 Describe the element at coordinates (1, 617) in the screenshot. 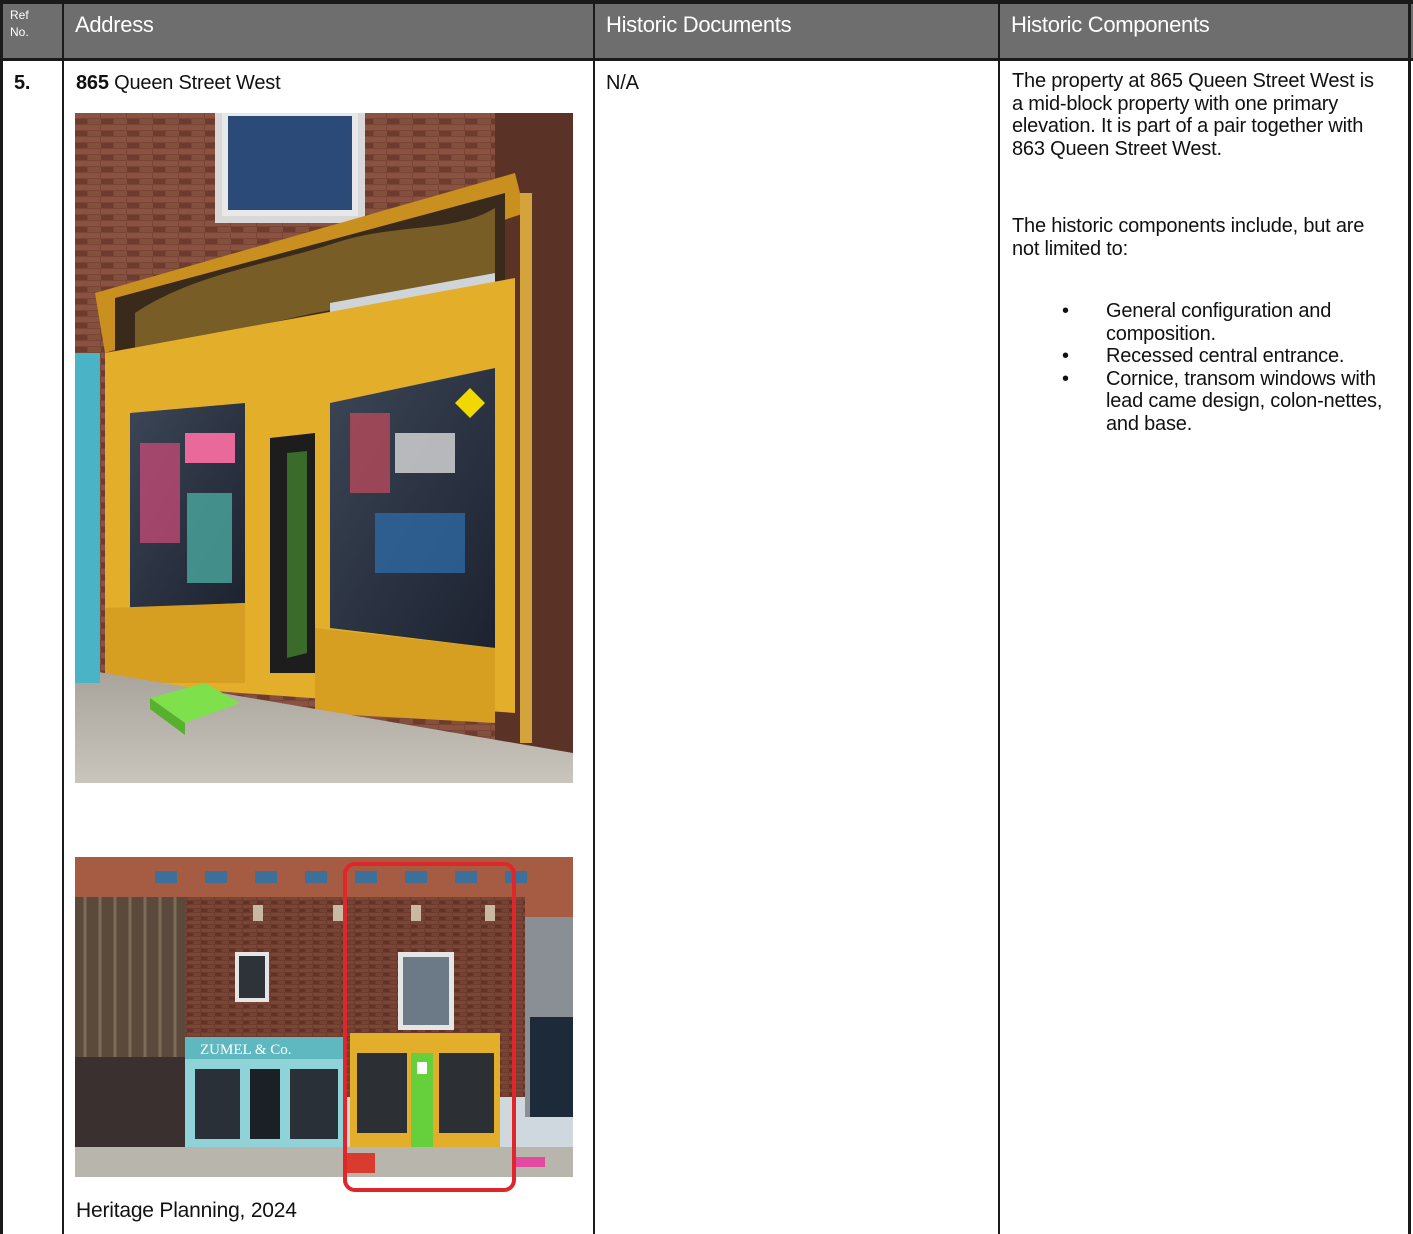

I see `table-border-left` at that location.